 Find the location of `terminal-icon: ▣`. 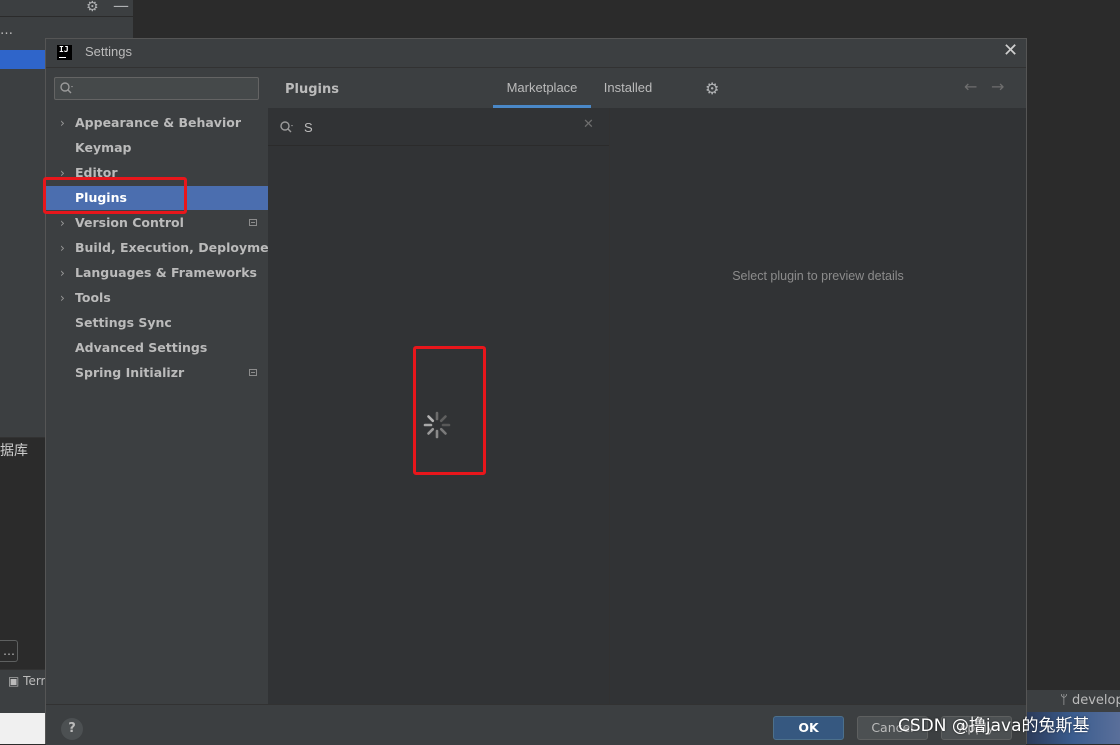

terminal-icon: ▣ is located at coordinates (16, 681).